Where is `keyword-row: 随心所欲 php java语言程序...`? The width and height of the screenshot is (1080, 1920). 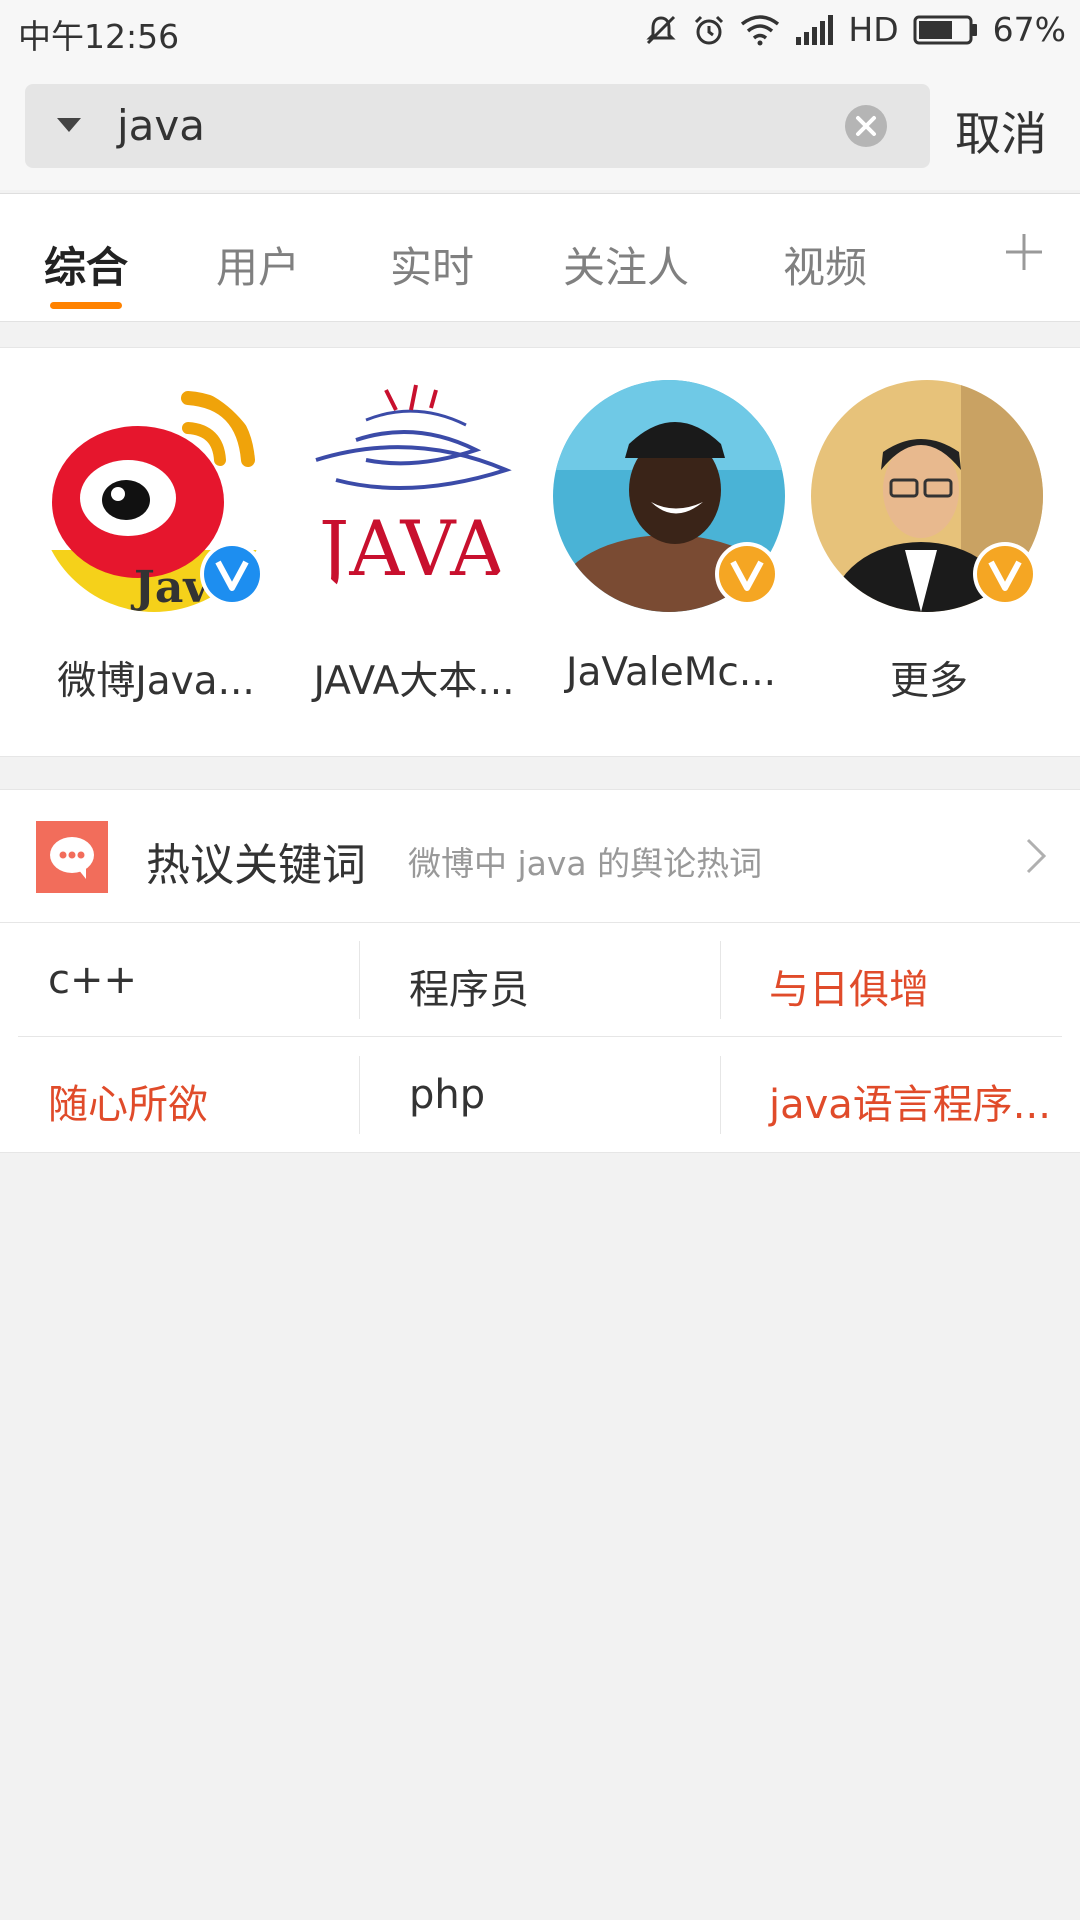 keyword-row: 随心所欲 php java语言程序... is located at coordinates (540, 1095).